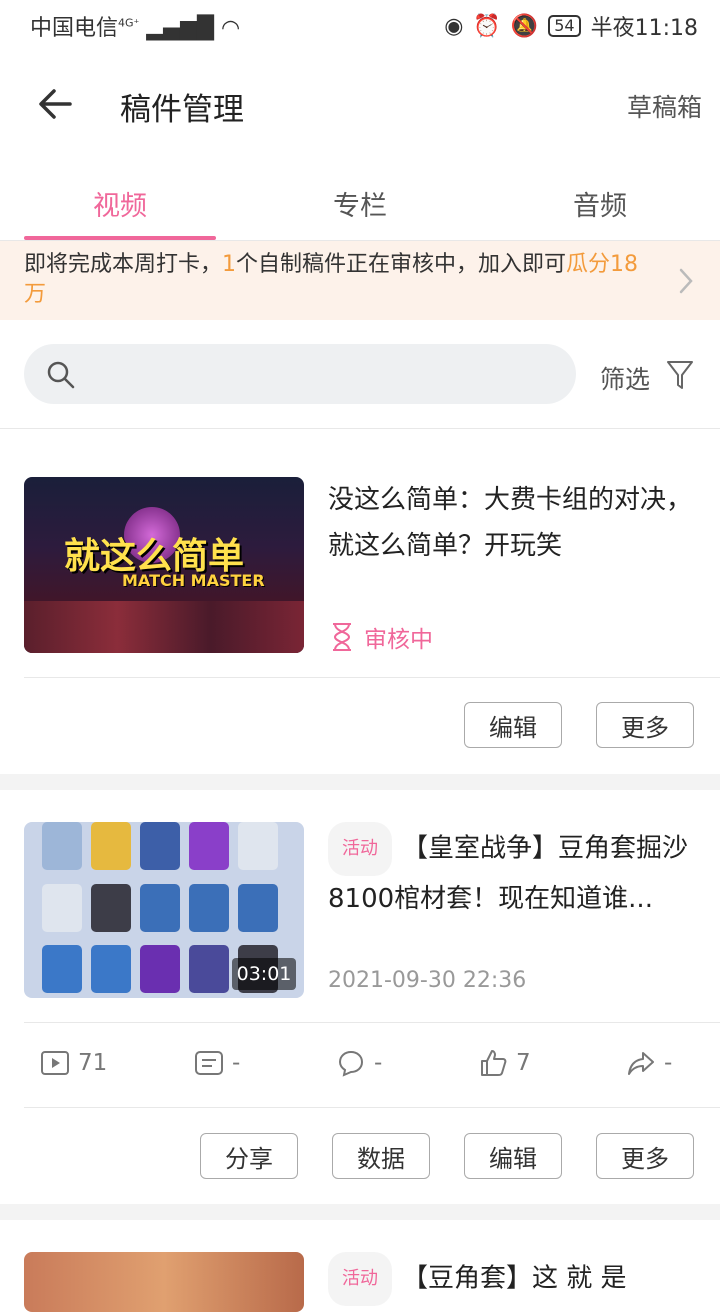 The height and width of the screenshot is (1312, 720). I want to click on network-label: 4G⁺, so click(129, 23).